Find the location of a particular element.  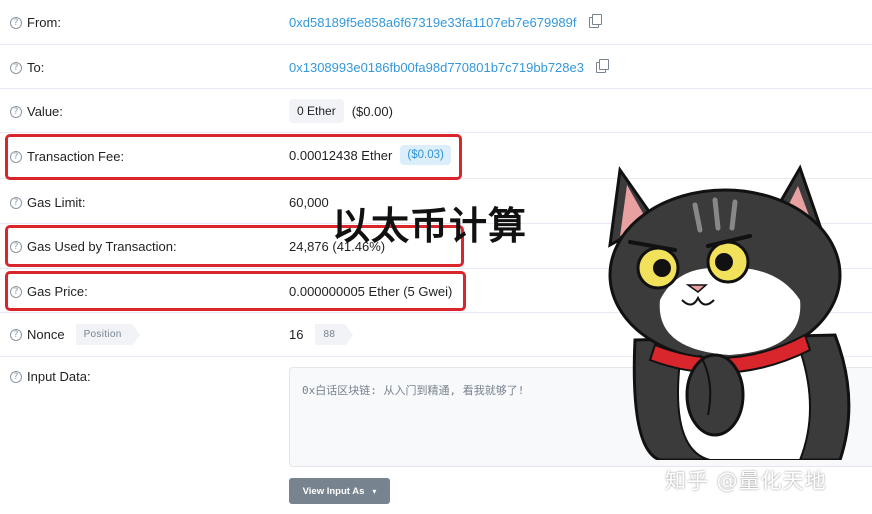

label-value: ? Value: is located at coordinates (36, 111).